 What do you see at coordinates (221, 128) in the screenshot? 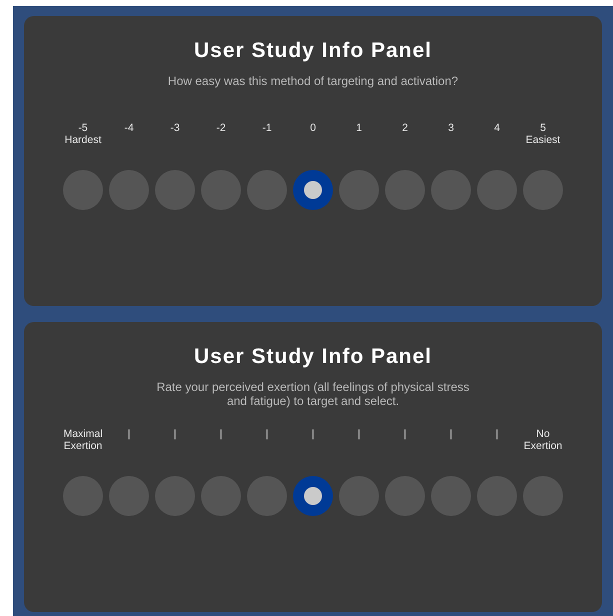
I see `scale-label: -2` at bounding box center [221, 128].